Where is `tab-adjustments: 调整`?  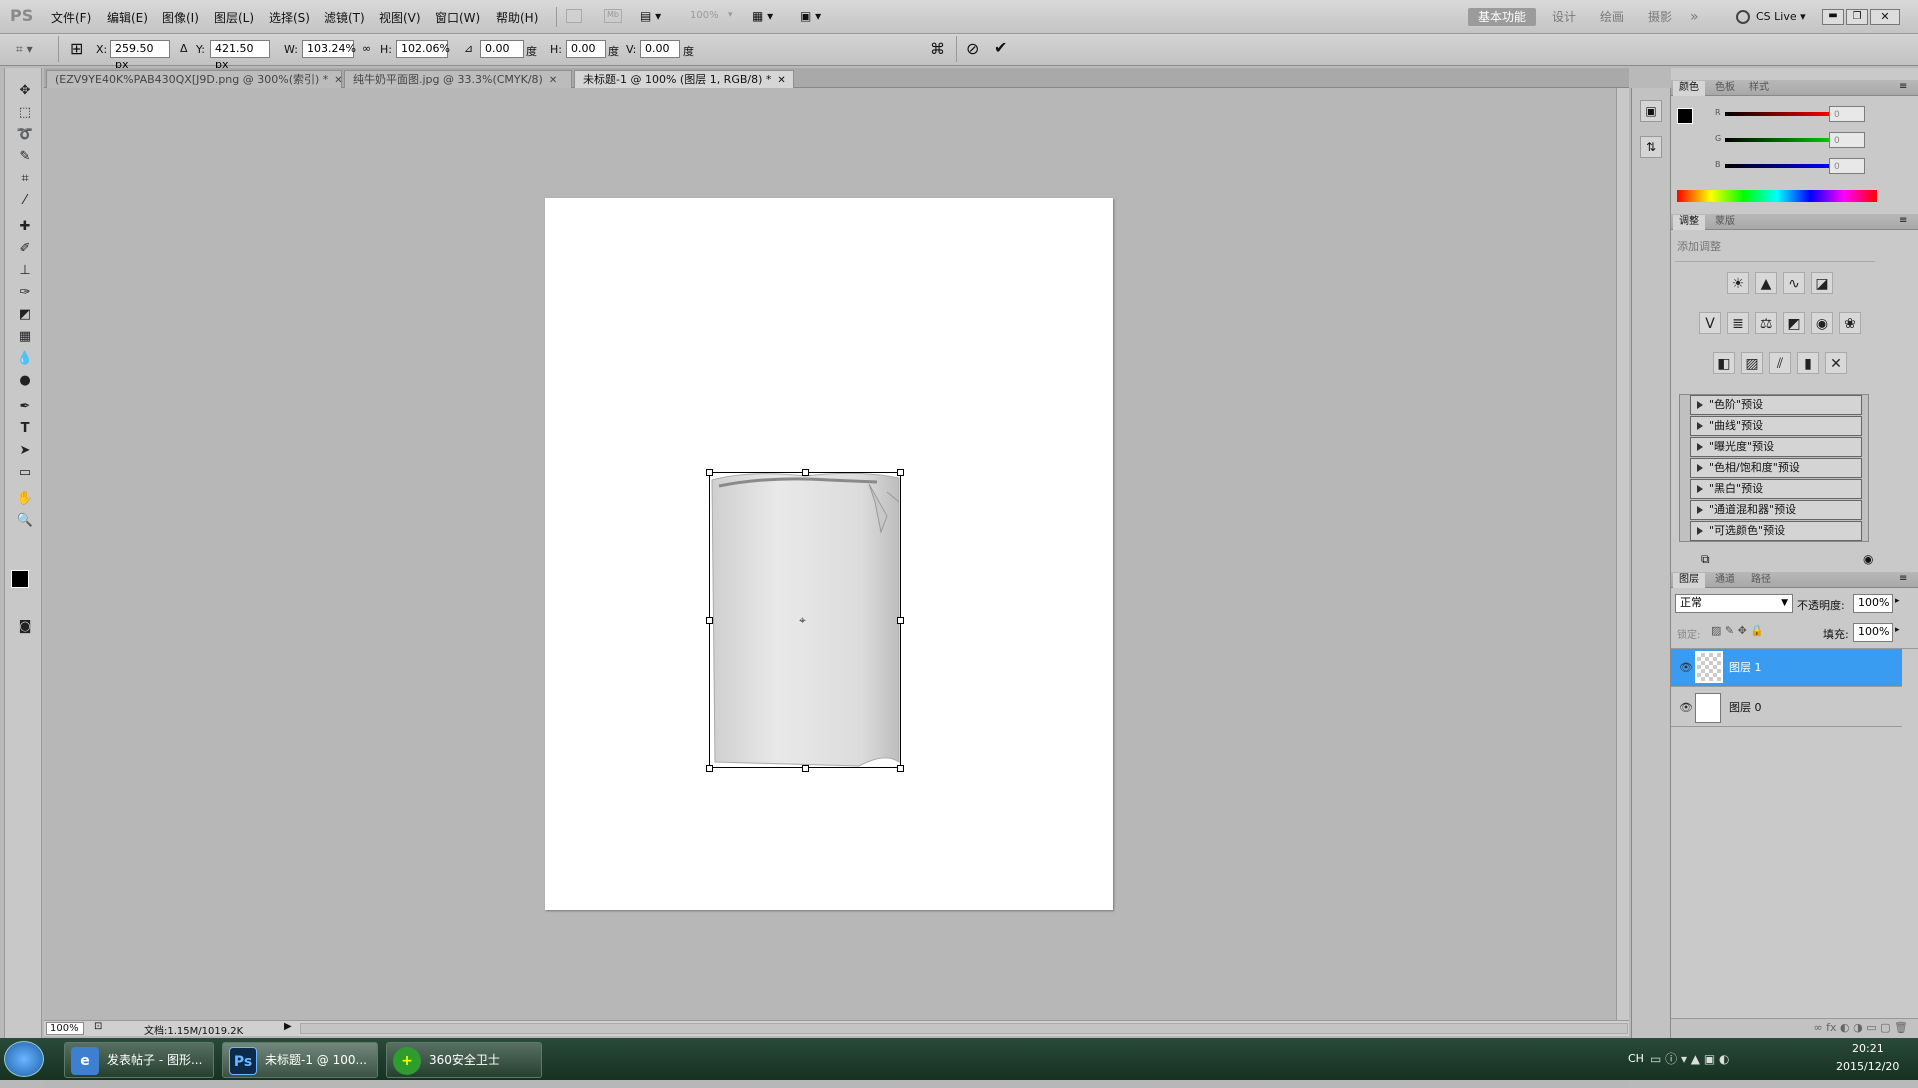
tab-adjustments: 调整 is located at coordinates (1689, 222).